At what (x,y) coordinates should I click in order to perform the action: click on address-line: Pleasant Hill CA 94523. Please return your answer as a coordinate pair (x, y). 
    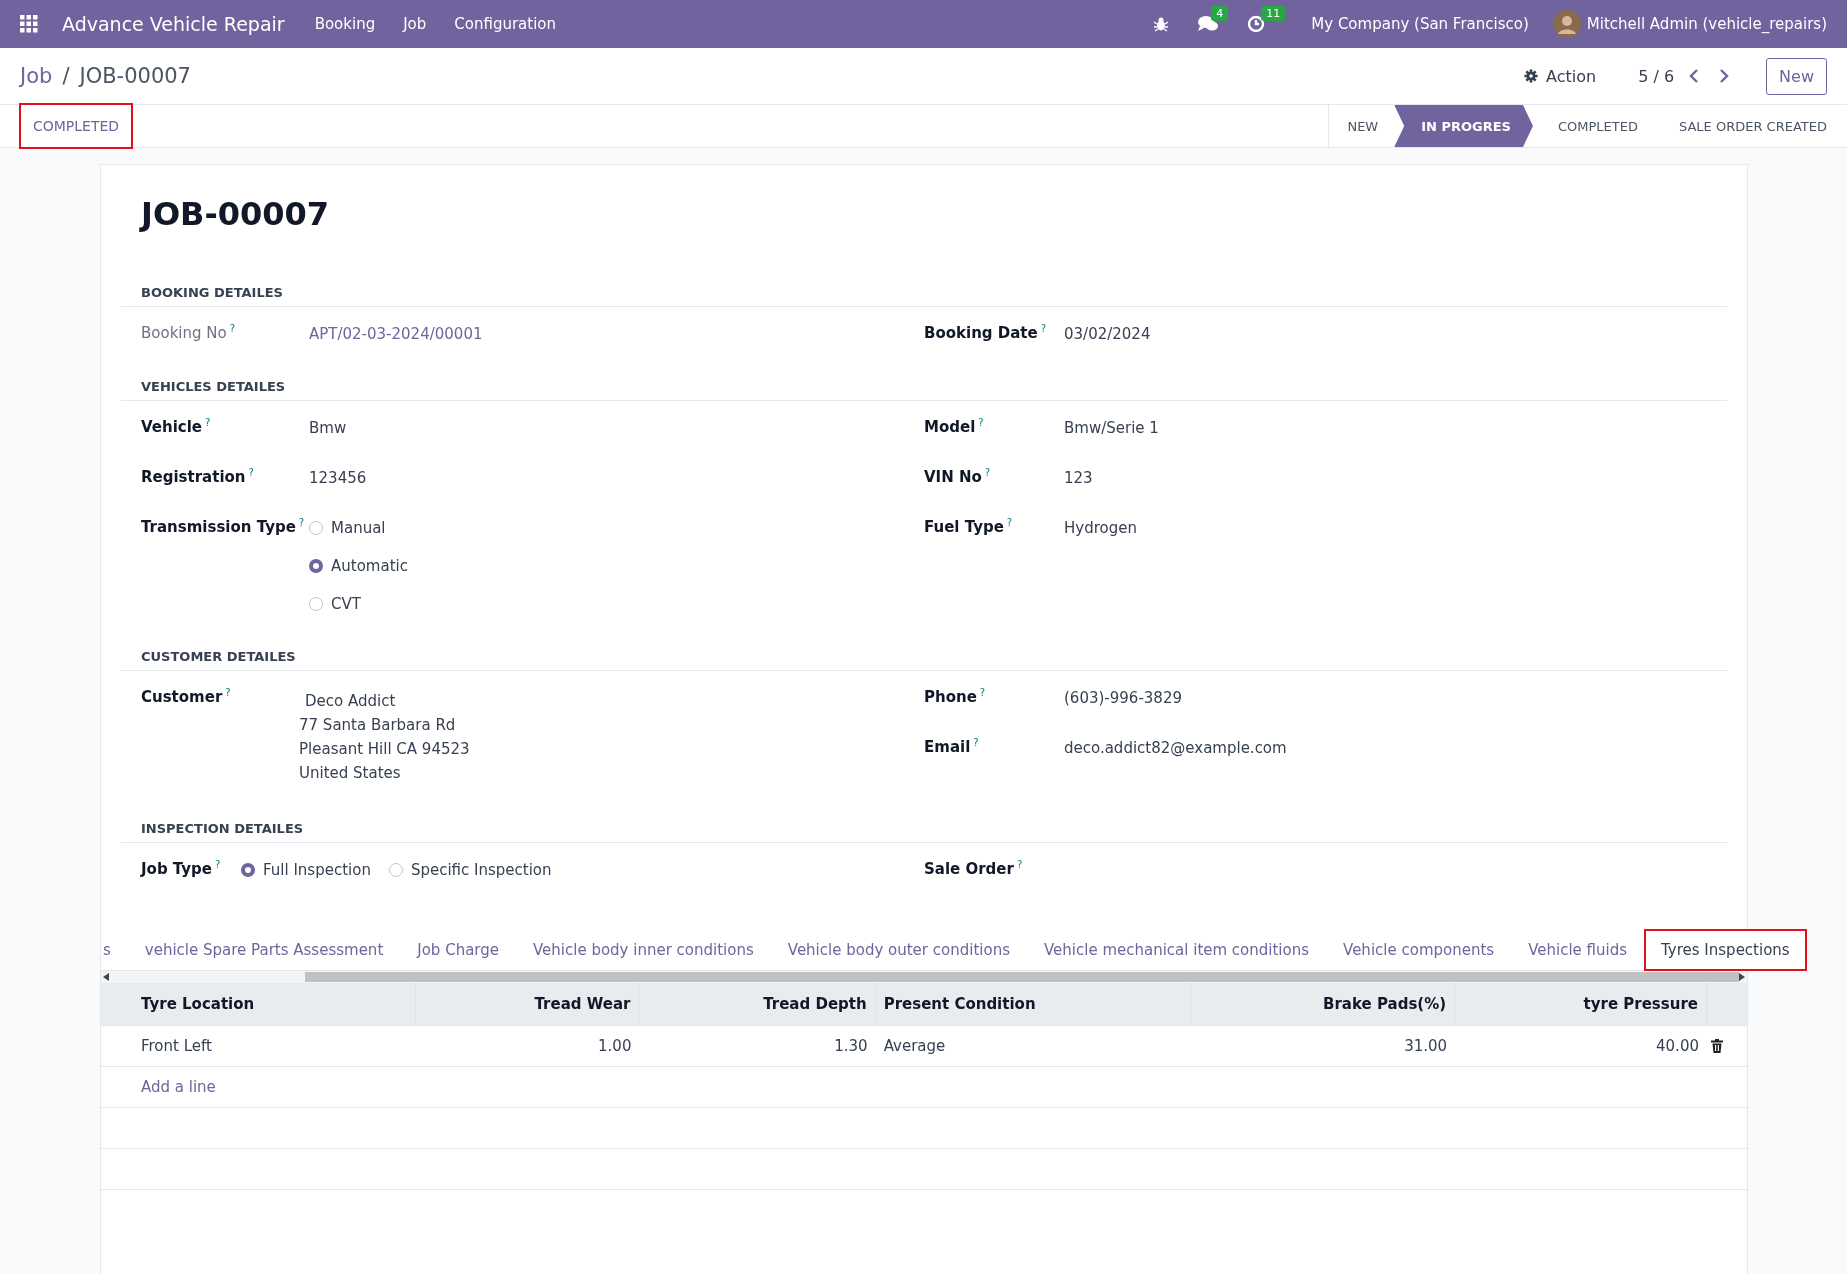
    Looking at the image, I should click on (384, 749).